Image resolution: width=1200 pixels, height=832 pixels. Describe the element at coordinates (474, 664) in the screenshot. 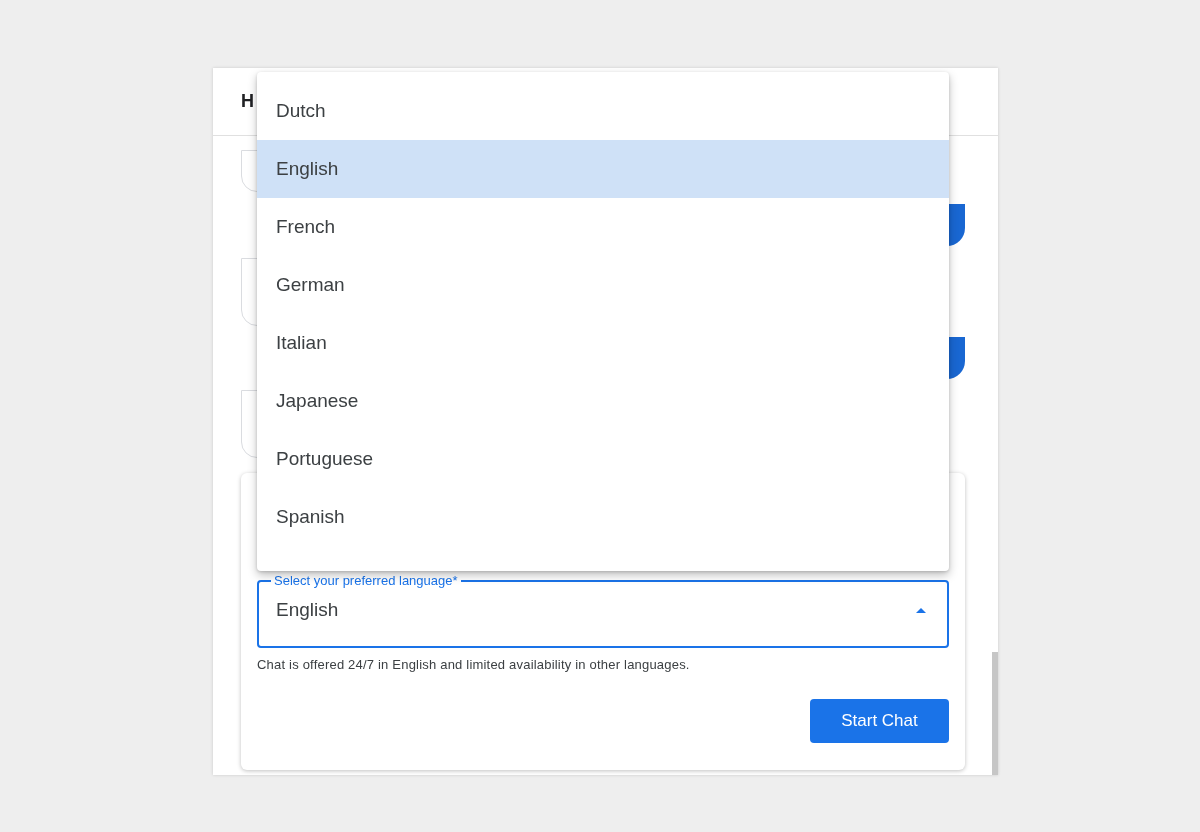

I see `helper-text: Chat is offered 24/7 in English and limited availability in other languages.` at that location.